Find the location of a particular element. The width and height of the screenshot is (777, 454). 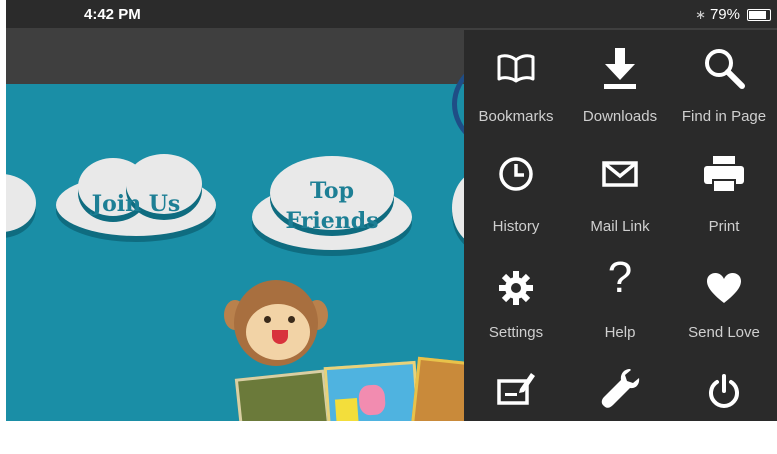

status-indicators: ∗ 79% is located at coordinates (733, 14).